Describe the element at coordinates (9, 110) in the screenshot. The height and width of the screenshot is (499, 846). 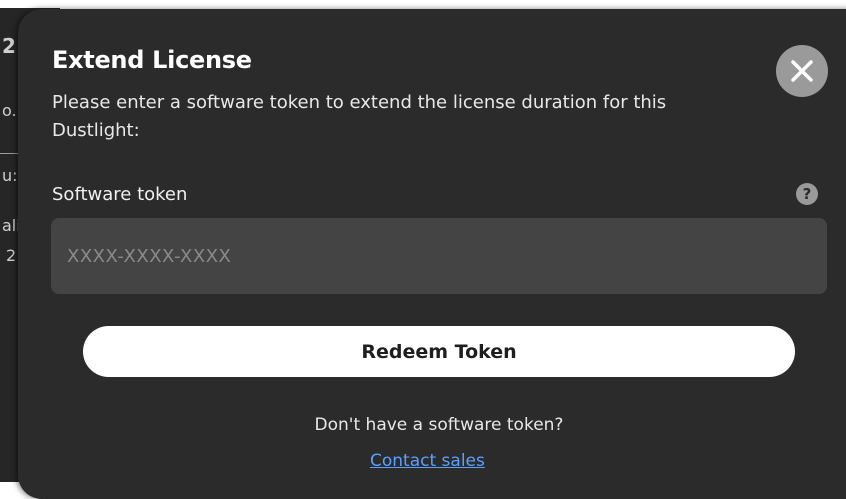
I see `background-text: o.` at that location.